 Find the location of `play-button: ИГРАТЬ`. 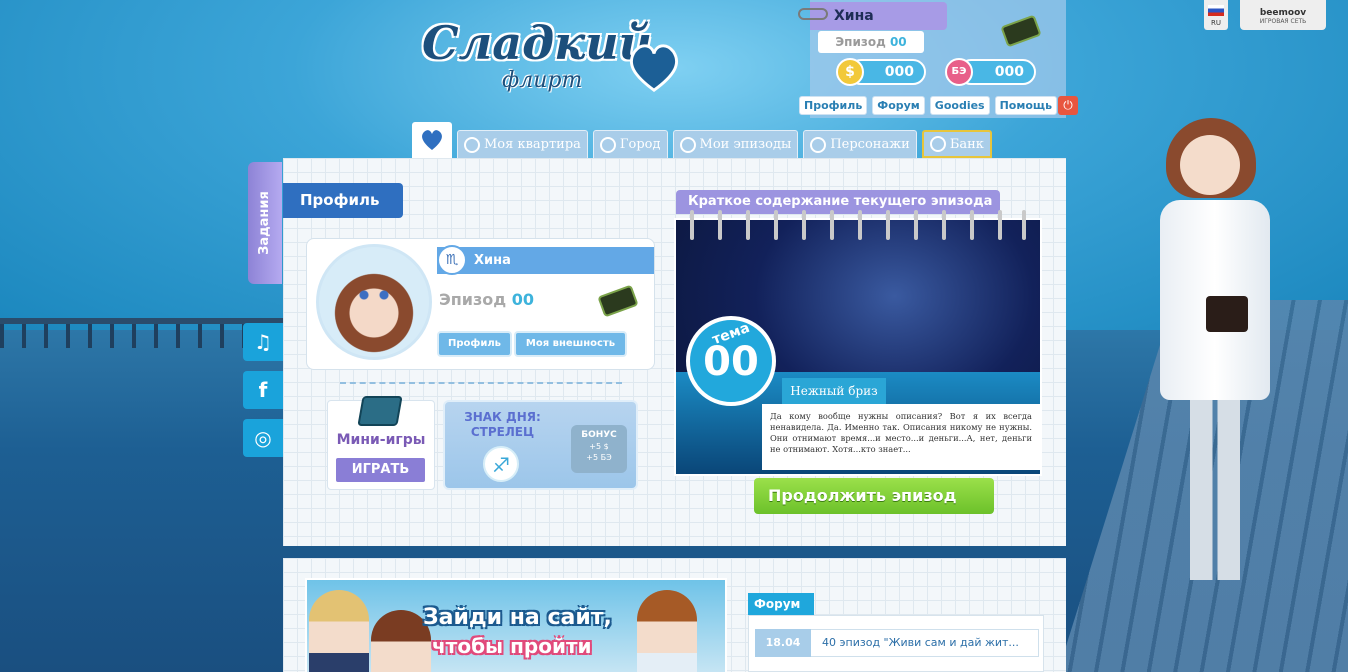

play-button: ИГРАТЬ is located at coordinates (380, 470).